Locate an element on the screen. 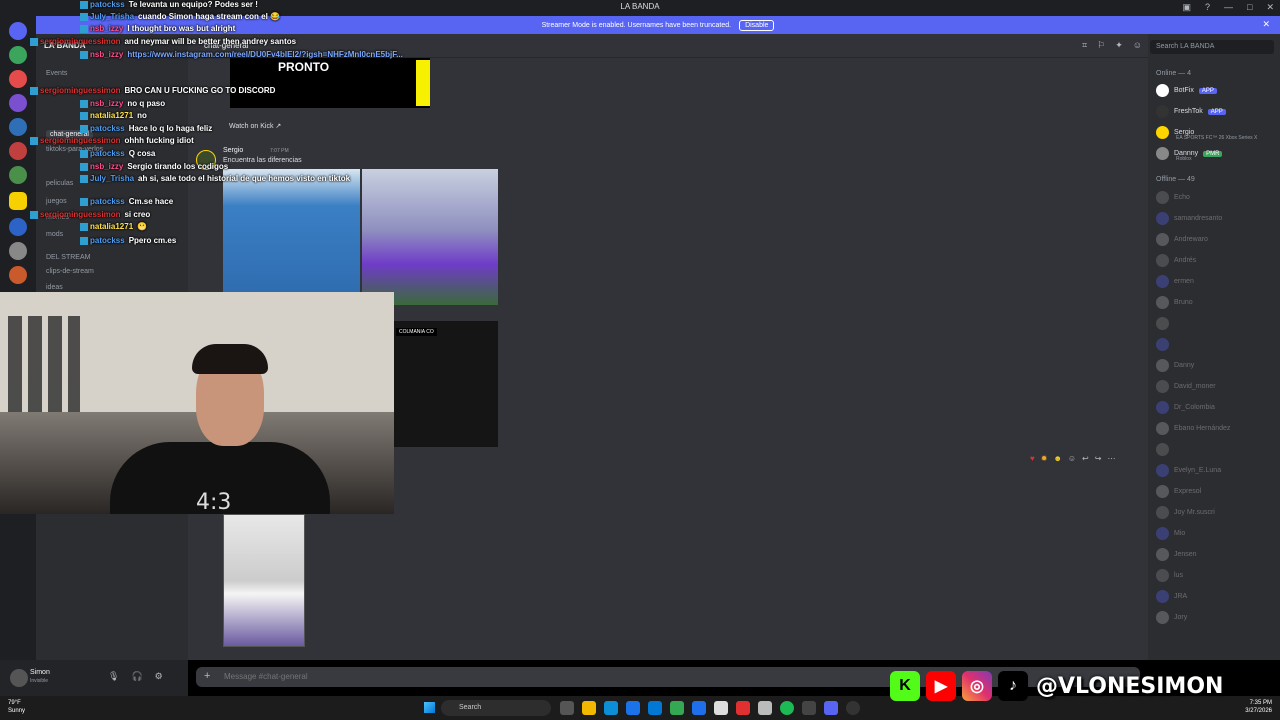  browser-icon is located at coordinates (633, 708).